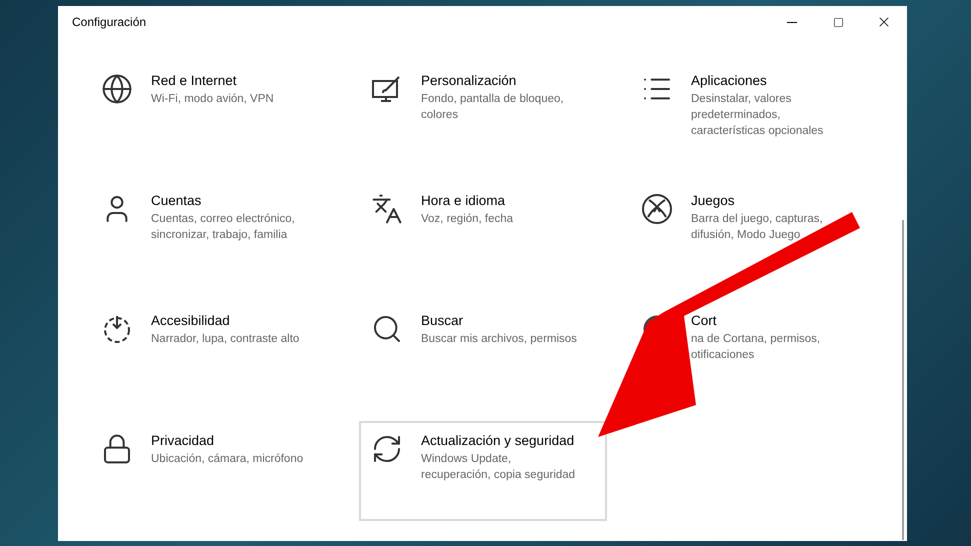 The height and width of the screenshot is (546, 971). Describe the element at coordinates (713, 201) in the screenshot. I see `category-title: Juegos` at that location.